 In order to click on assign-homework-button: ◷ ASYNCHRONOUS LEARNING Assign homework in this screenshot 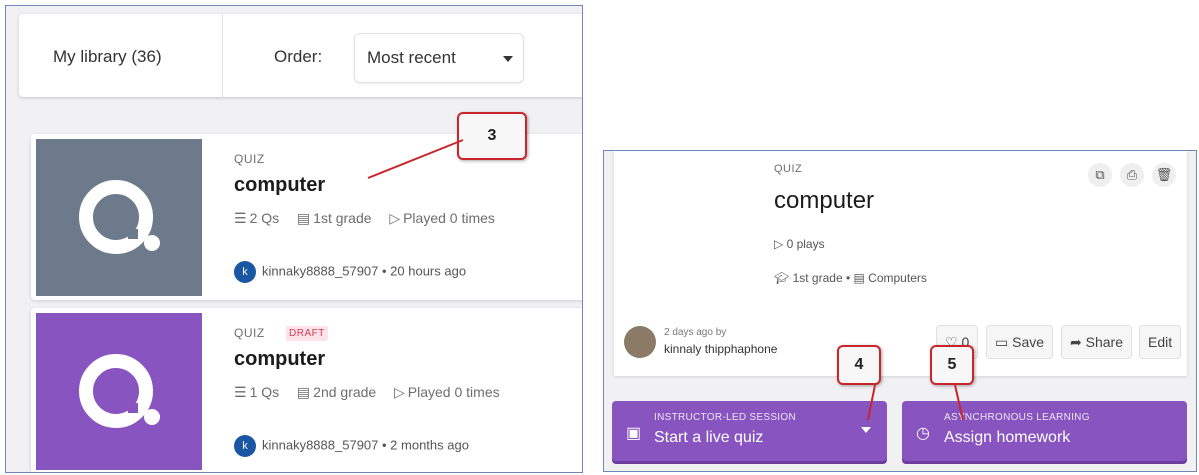, I will do `click(1044, 431)`.